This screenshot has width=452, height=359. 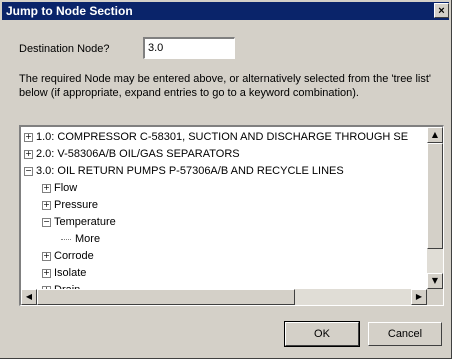 What do you see at coordinates (189, 48) in the screenshot?
I see `destination-input: 3.0` at bounding box center [189, 48].